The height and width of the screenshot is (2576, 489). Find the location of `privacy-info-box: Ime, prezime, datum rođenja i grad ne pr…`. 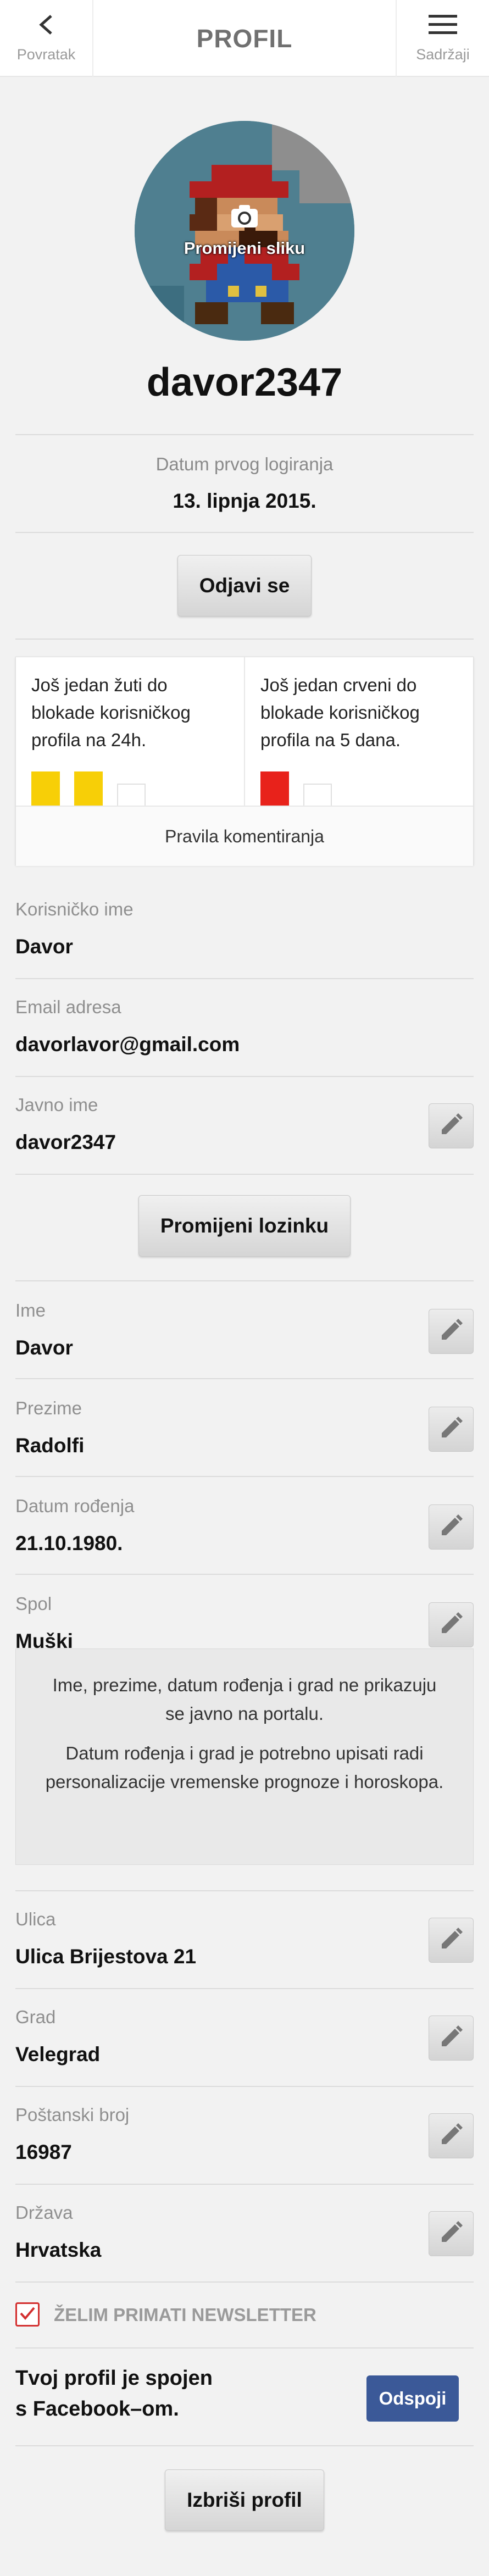

privacy-info-box: Ime, prezime, datum rođenja i grad ne pr… is located at coordinates (244, 1756).